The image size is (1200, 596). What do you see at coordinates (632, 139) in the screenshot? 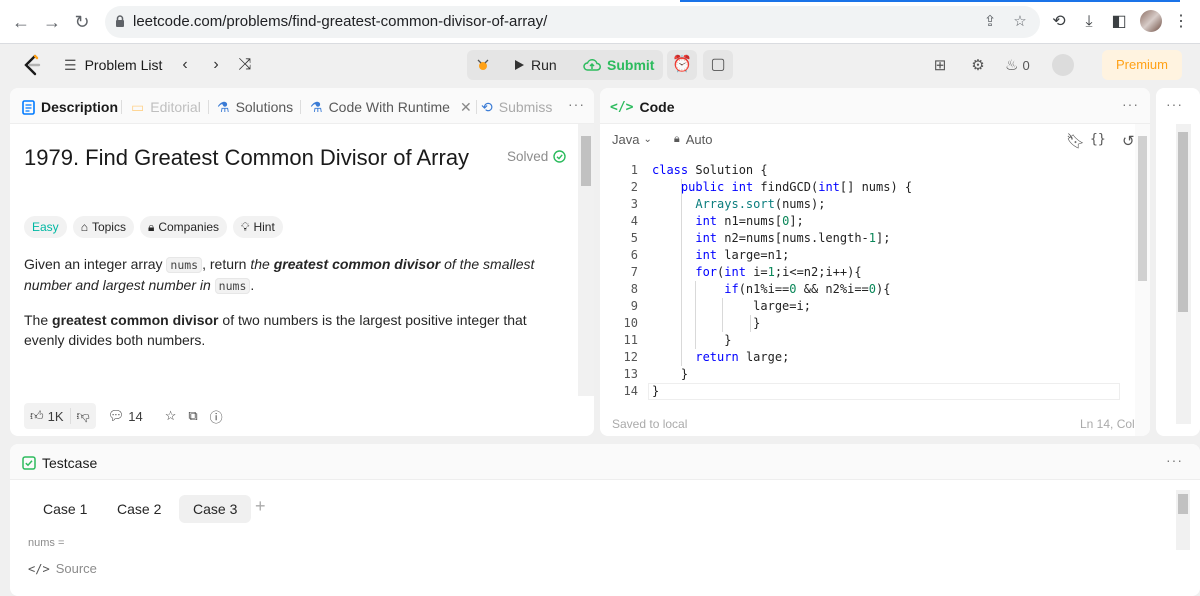
I see `language-select: Java ⌄` at bounding box center [632, 139].